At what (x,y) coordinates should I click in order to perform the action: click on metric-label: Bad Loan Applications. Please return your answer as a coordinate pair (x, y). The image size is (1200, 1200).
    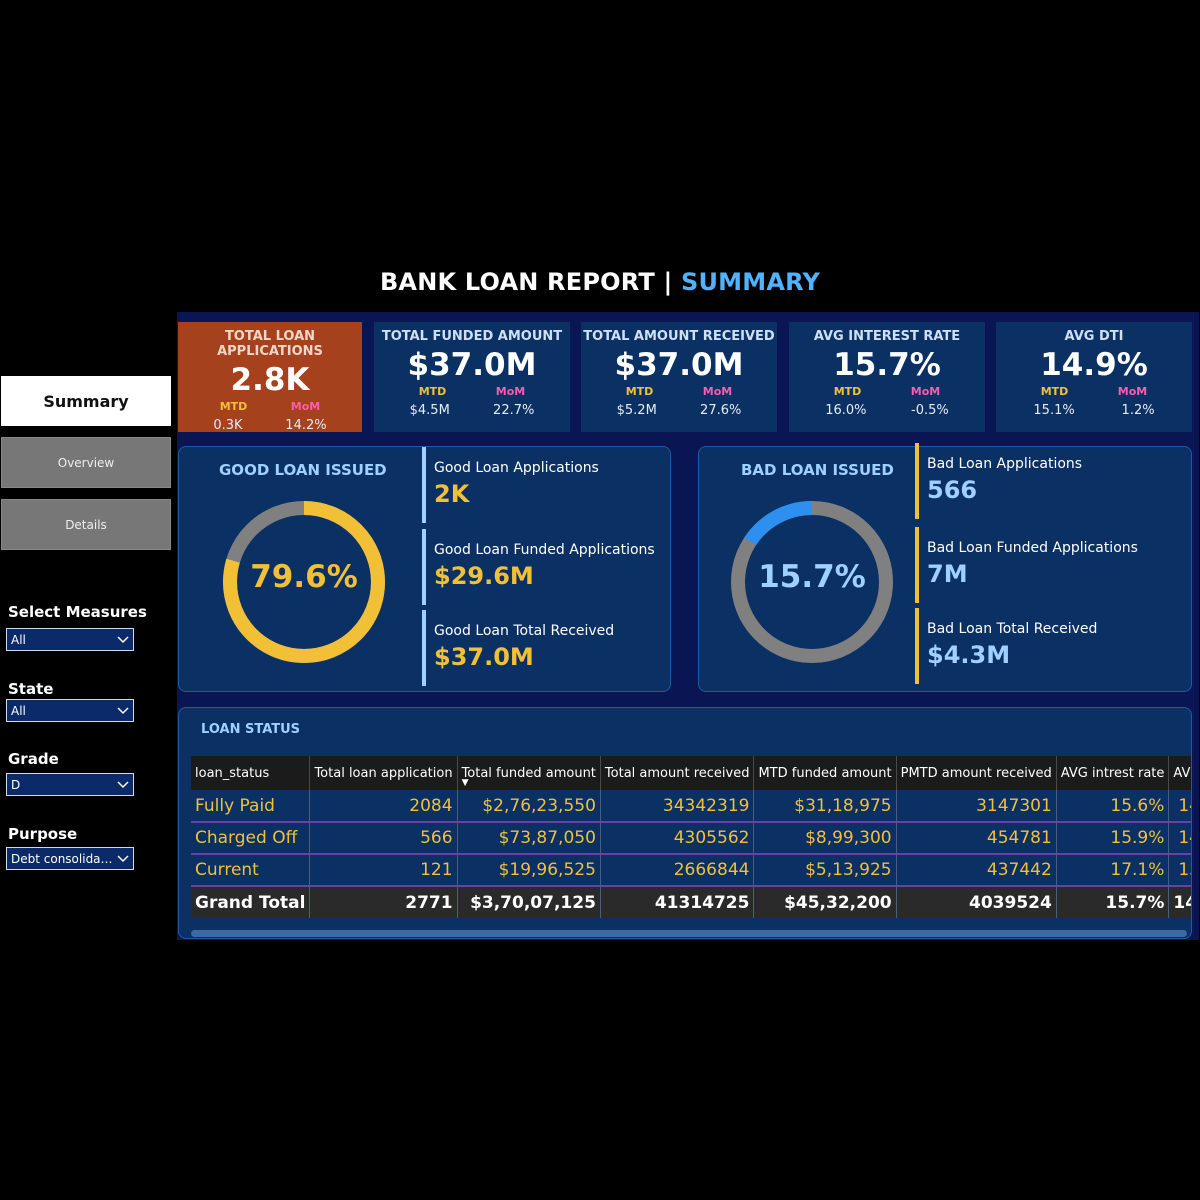
    Looking at the image, I should click on (1005, 464).